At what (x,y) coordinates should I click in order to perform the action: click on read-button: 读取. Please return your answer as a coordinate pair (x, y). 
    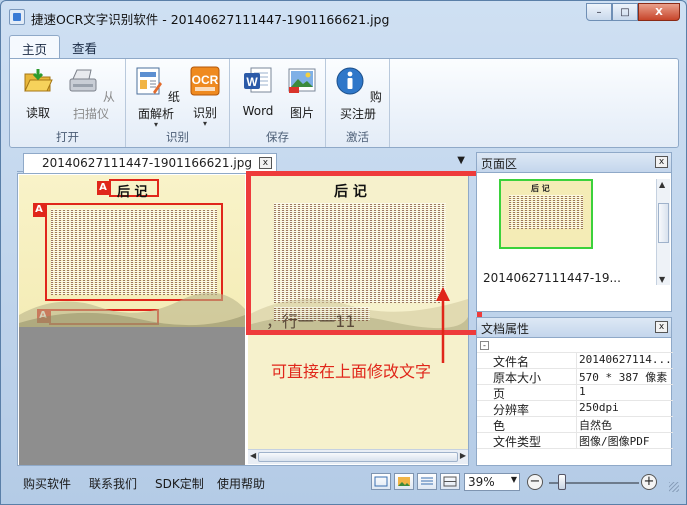
    Looking at the image, I should click on (38, 93).